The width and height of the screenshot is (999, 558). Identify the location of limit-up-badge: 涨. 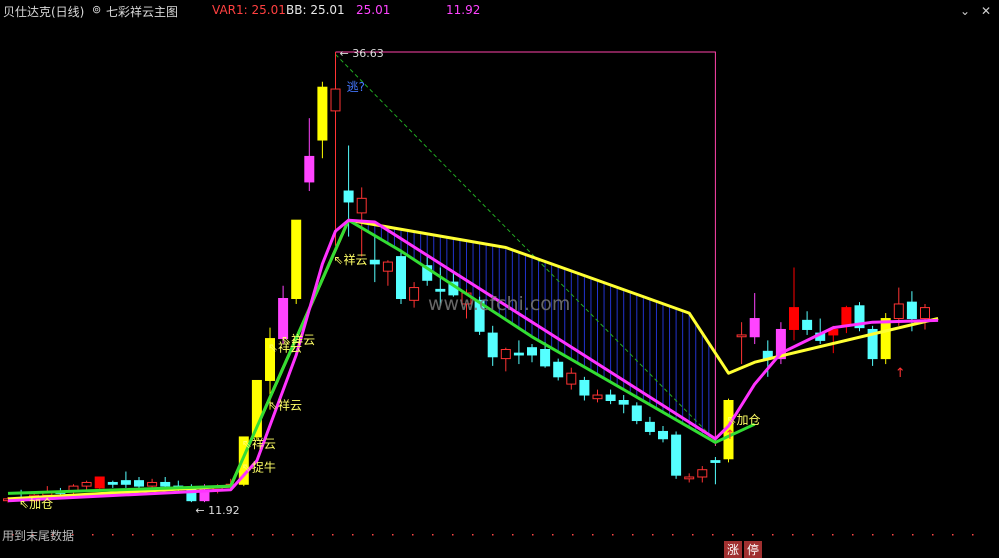
(733, 549).